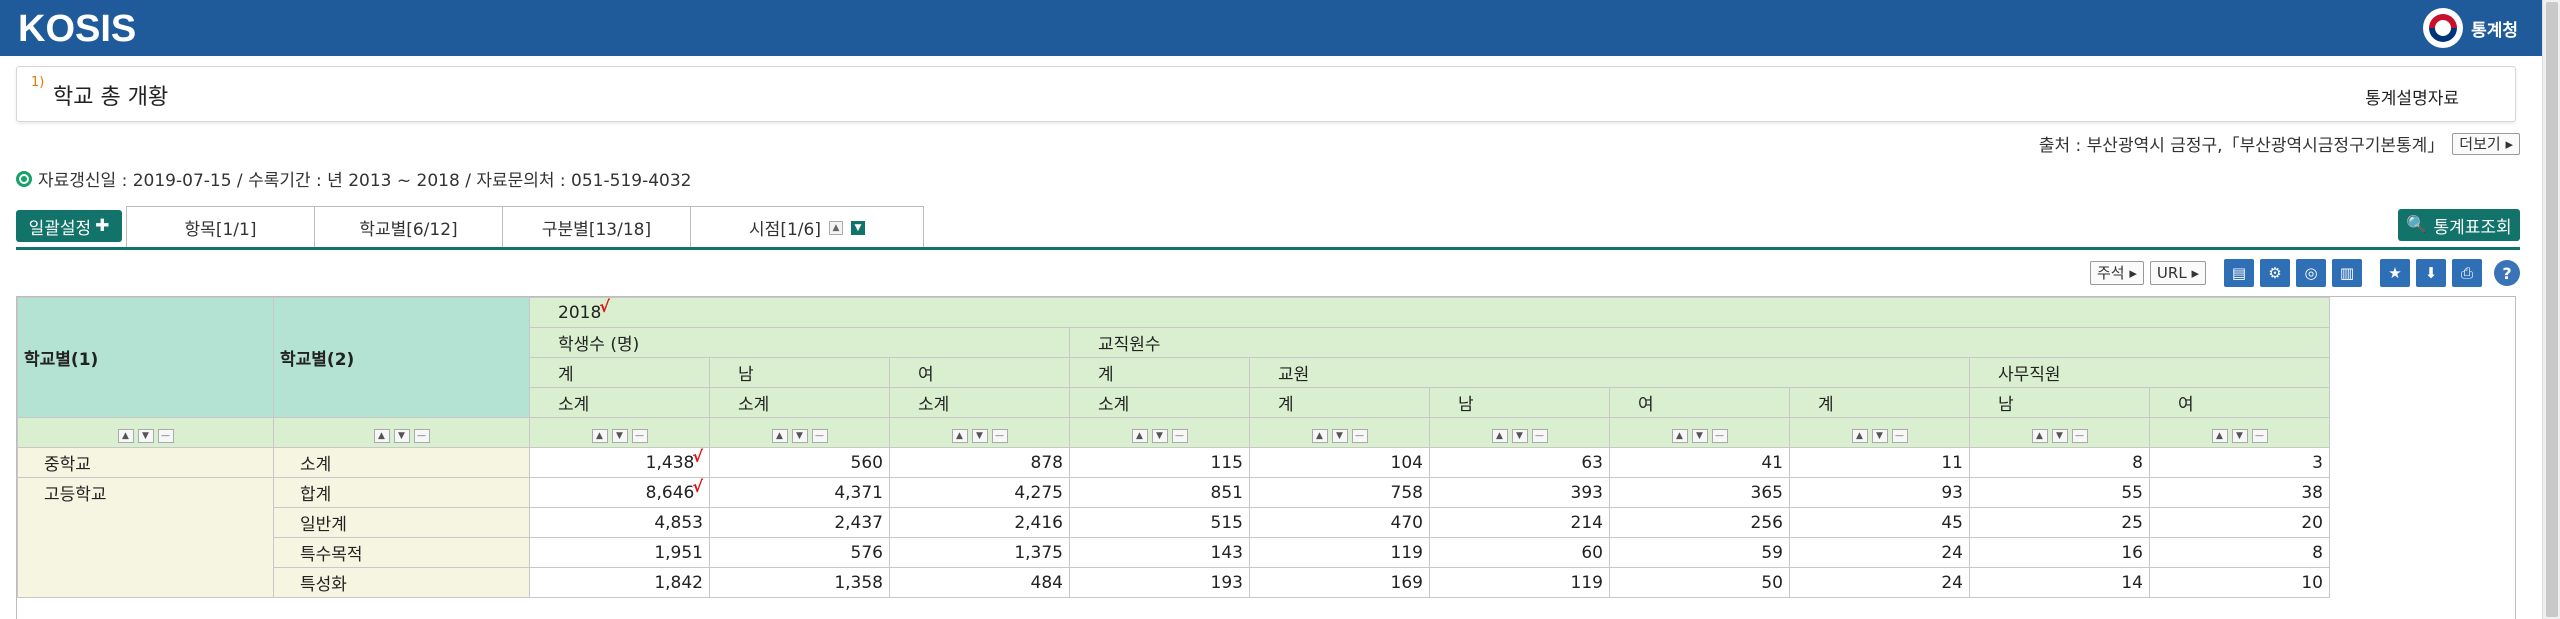 Image resolution: width=2560 pixels, height=619 pixels. Describe the element at coordinates (619, 552) in the screenshot. I see `table-cell: 1,951` at that location.